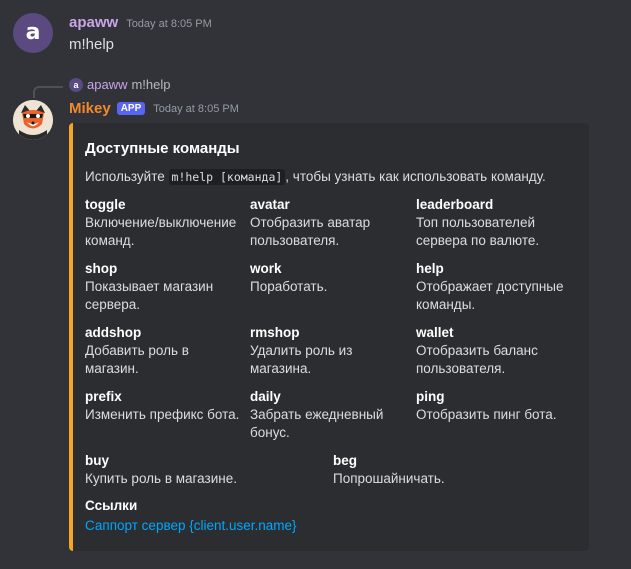 This screenshot has height=569, width=631. Describe the element at coordinates (107, 84) in the screenshot. I see `reply-username: apaww` at that location.